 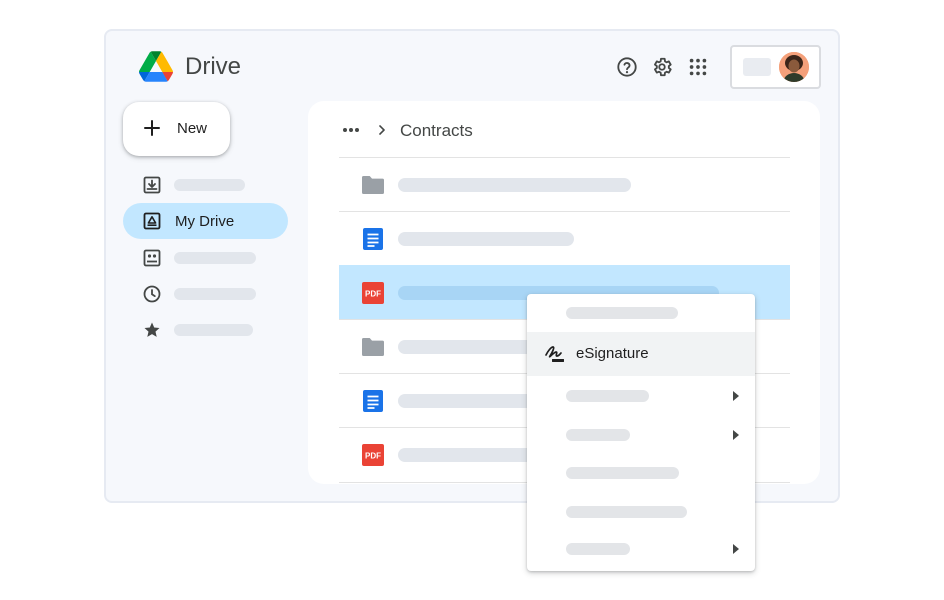 What do you see at coordinates (152, 221) in the screenshot?
I see `my-drive-icon` at bounding box center [152, 221].